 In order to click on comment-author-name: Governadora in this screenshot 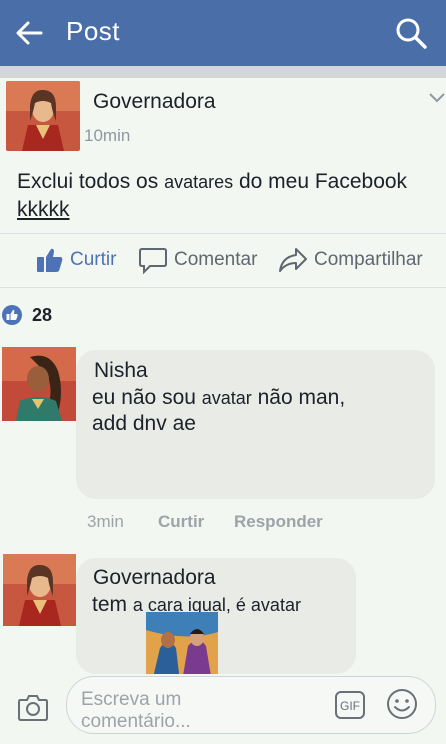, I will do `click(154, 578)`.